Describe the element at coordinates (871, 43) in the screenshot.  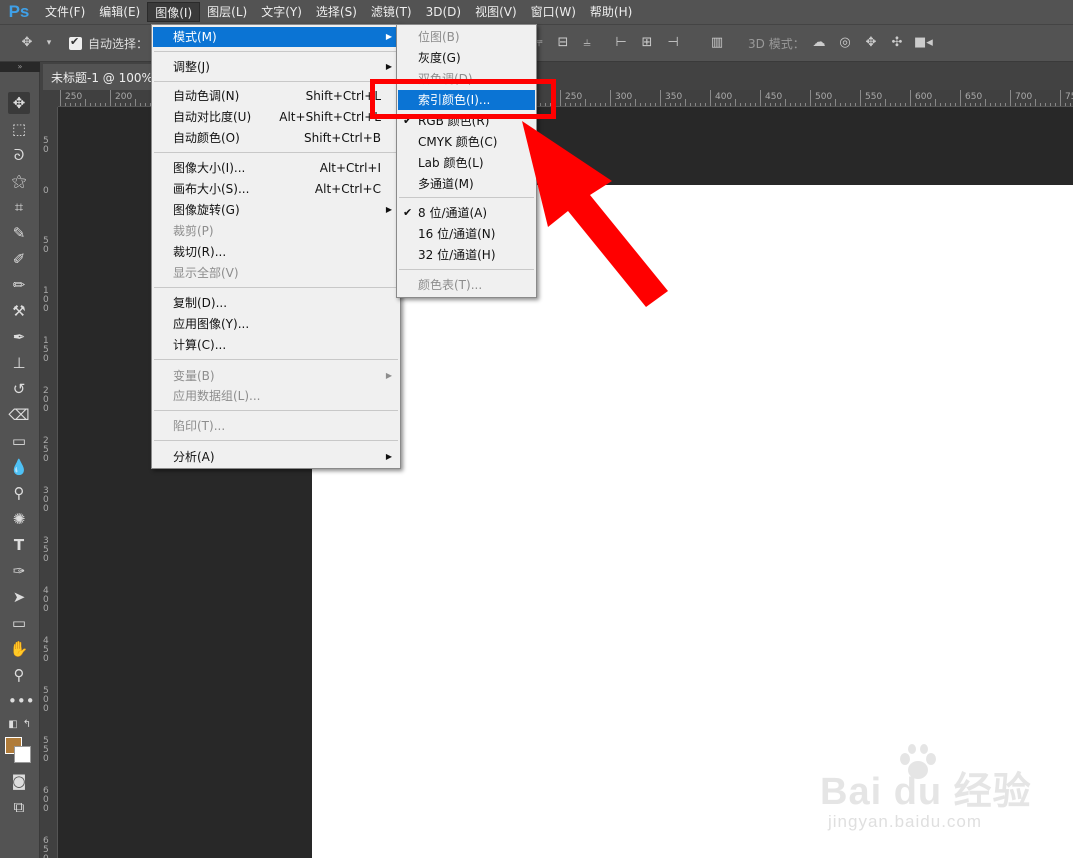
I see `3d-pan-icon: ✥` at that location.